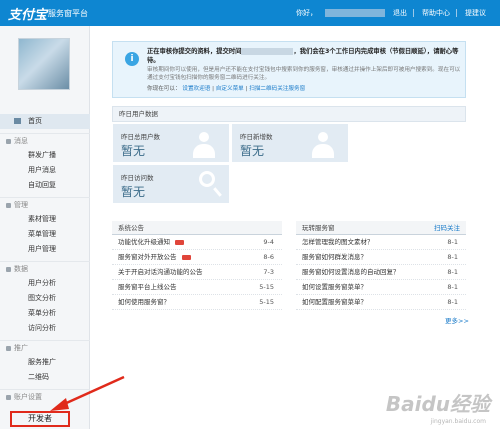  I want to click on stat-label: 昨日访问数, so click(137, 178).